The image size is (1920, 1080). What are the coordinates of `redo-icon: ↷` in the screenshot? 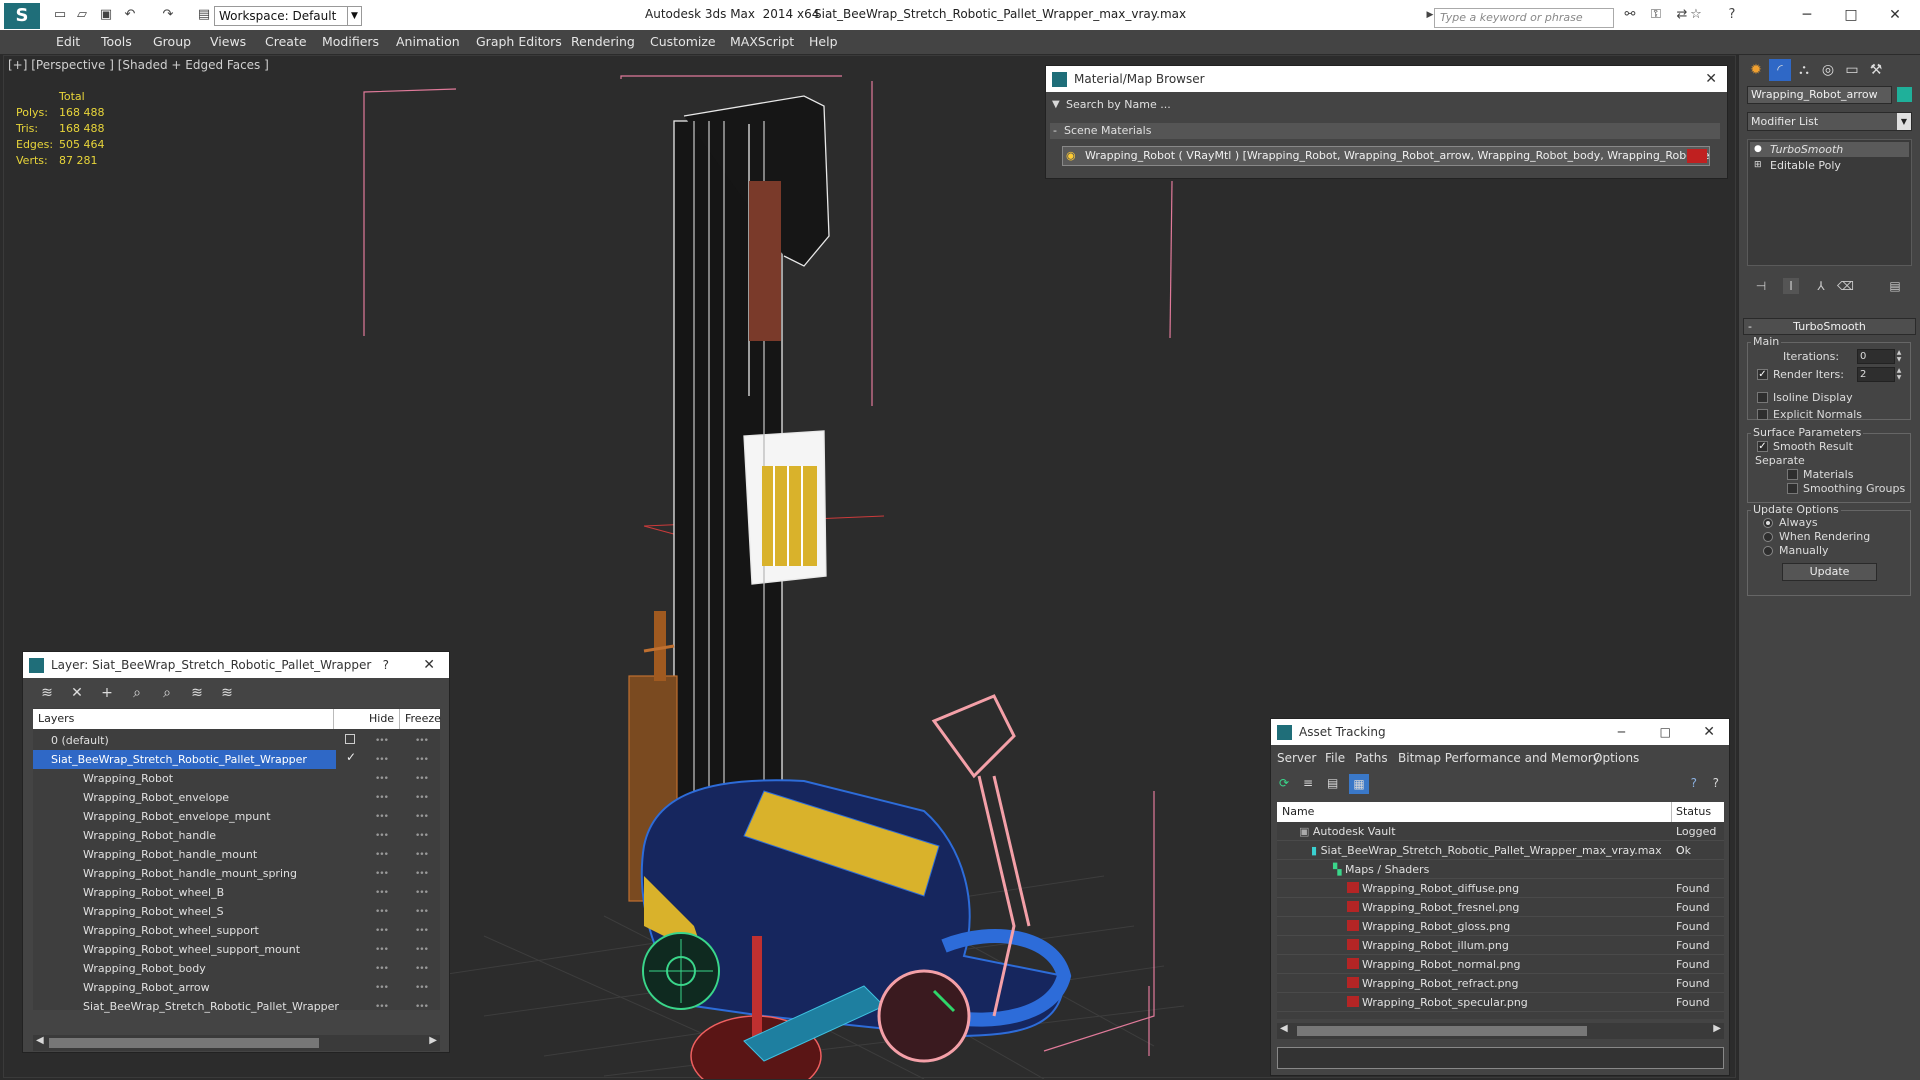 It's located at (168, 15).